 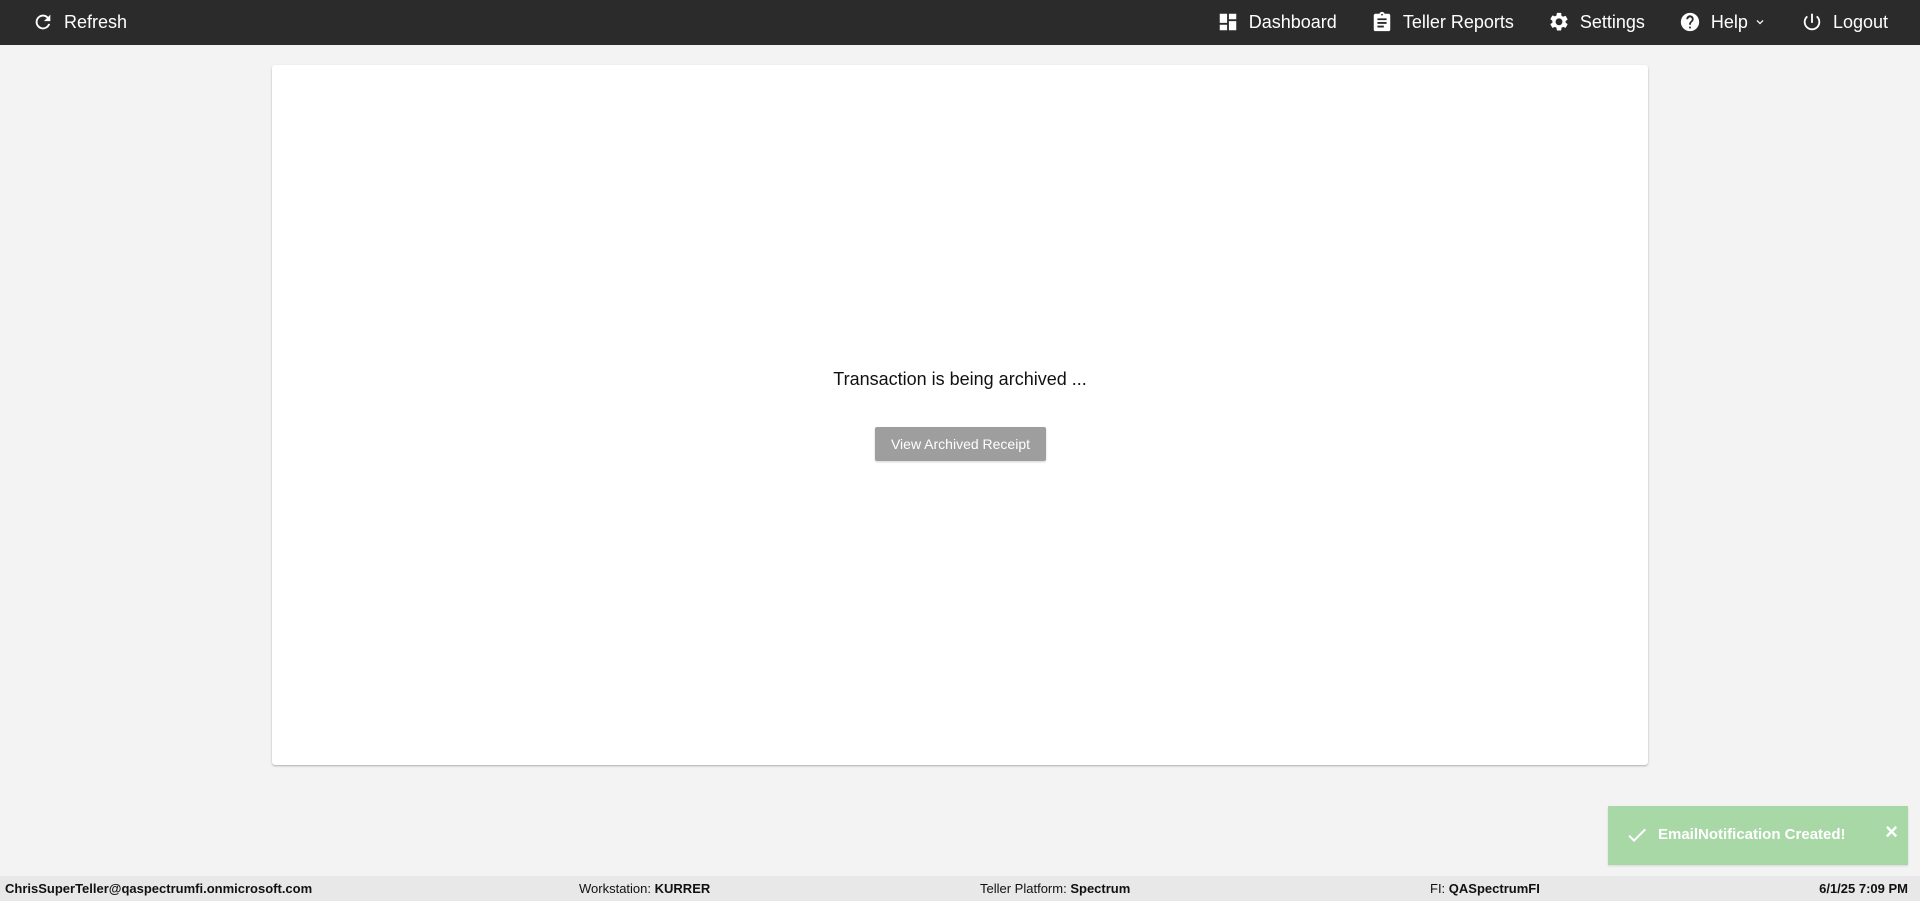 I want to click on toast-success-icon-wrap, so click(x=1637, y=835).